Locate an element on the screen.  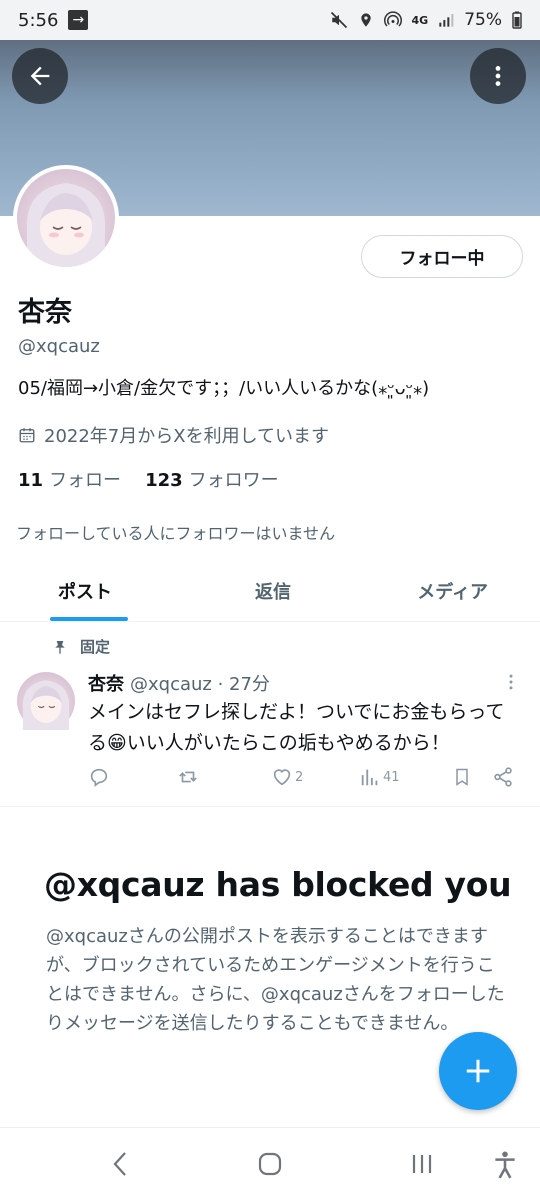
divider is located at coordinates (270, 806).